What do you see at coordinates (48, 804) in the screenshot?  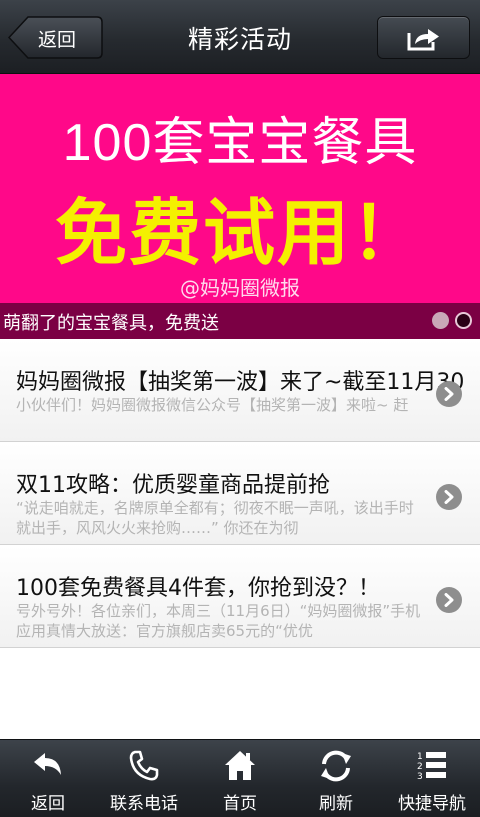 I see `nav-label: 返回` at bounding box center [48, 804].